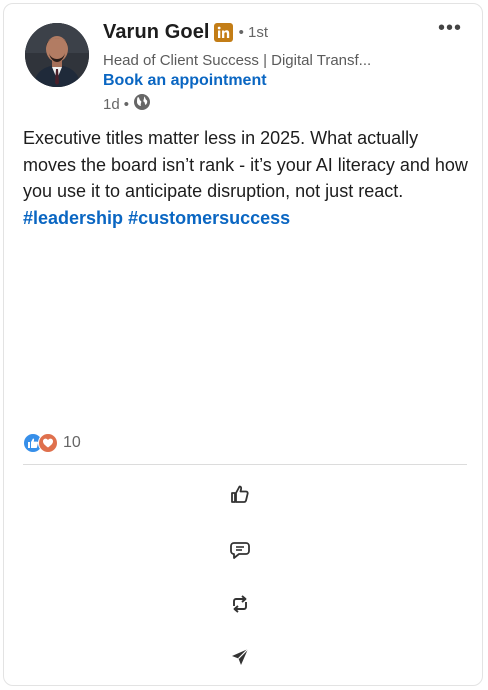  What do you see at coordinates (156, 32) in the screenshot?
I see `author-name: Varun Goel` at bounding box center [156, 32].